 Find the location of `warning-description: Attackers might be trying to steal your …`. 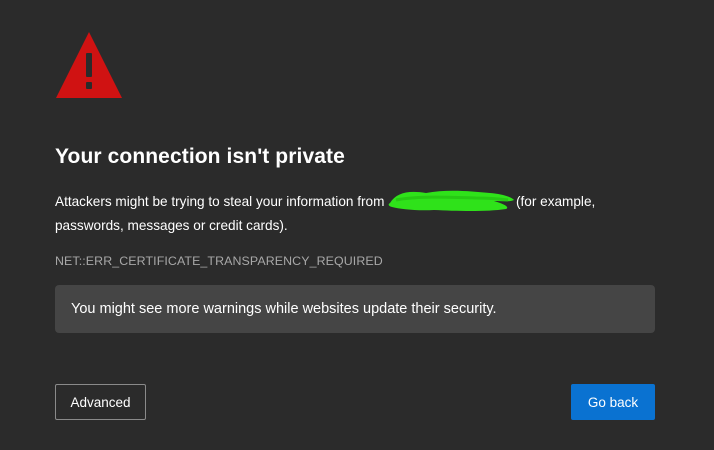

warning-description: Attackers might be trying to steal your … is located at coordinates (355, 214).